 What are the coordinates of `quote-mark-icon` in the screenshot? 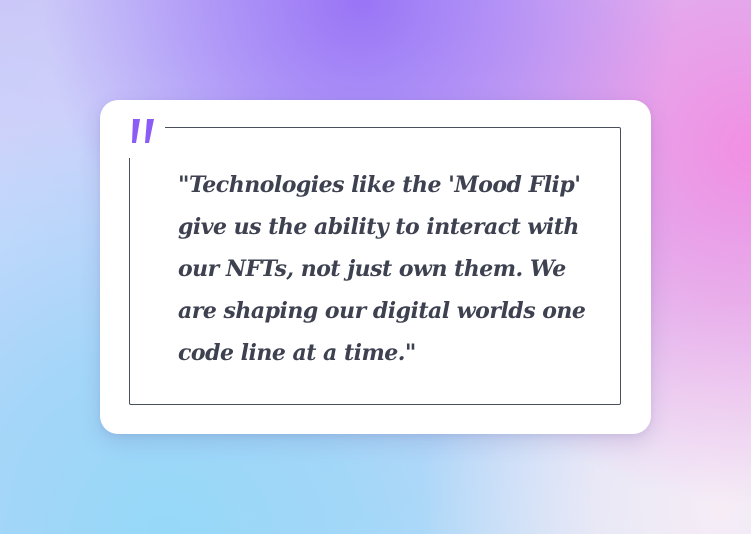 It's located at (146, 137).